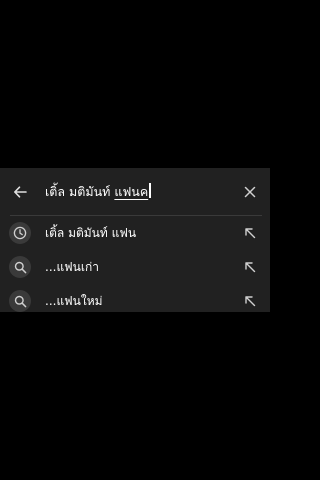 This screenshot has width=320, height=480. I want to click on search-query-composing-text: แฟนค, so click(131, 191).